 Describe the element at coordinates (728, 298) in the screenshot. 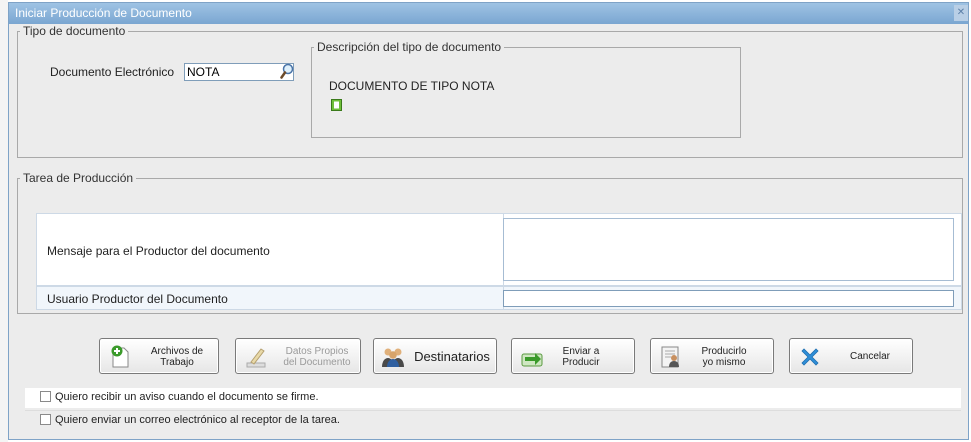

I see `usuario-productor-input` at that location.